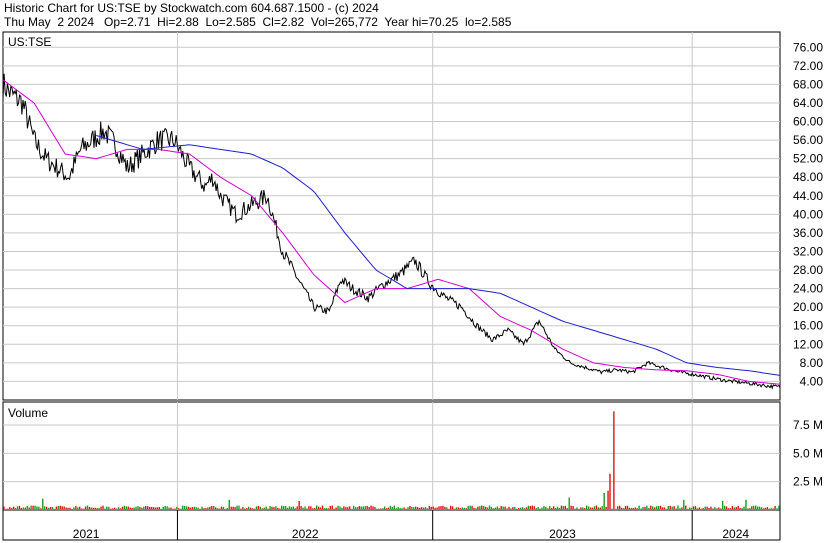 Image resolution: width=830 pixels, height=543 pixels. I want to click on price-tick-label: 36.00, so click(808, 233).